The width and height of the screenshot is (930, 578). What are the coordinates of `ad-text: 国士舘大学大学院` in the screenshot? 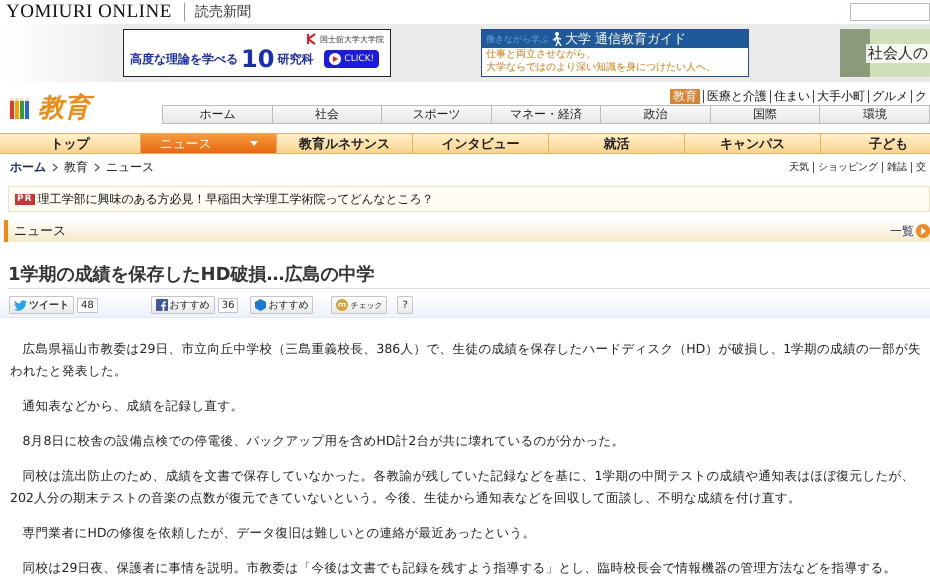 It's located at (352, 39).